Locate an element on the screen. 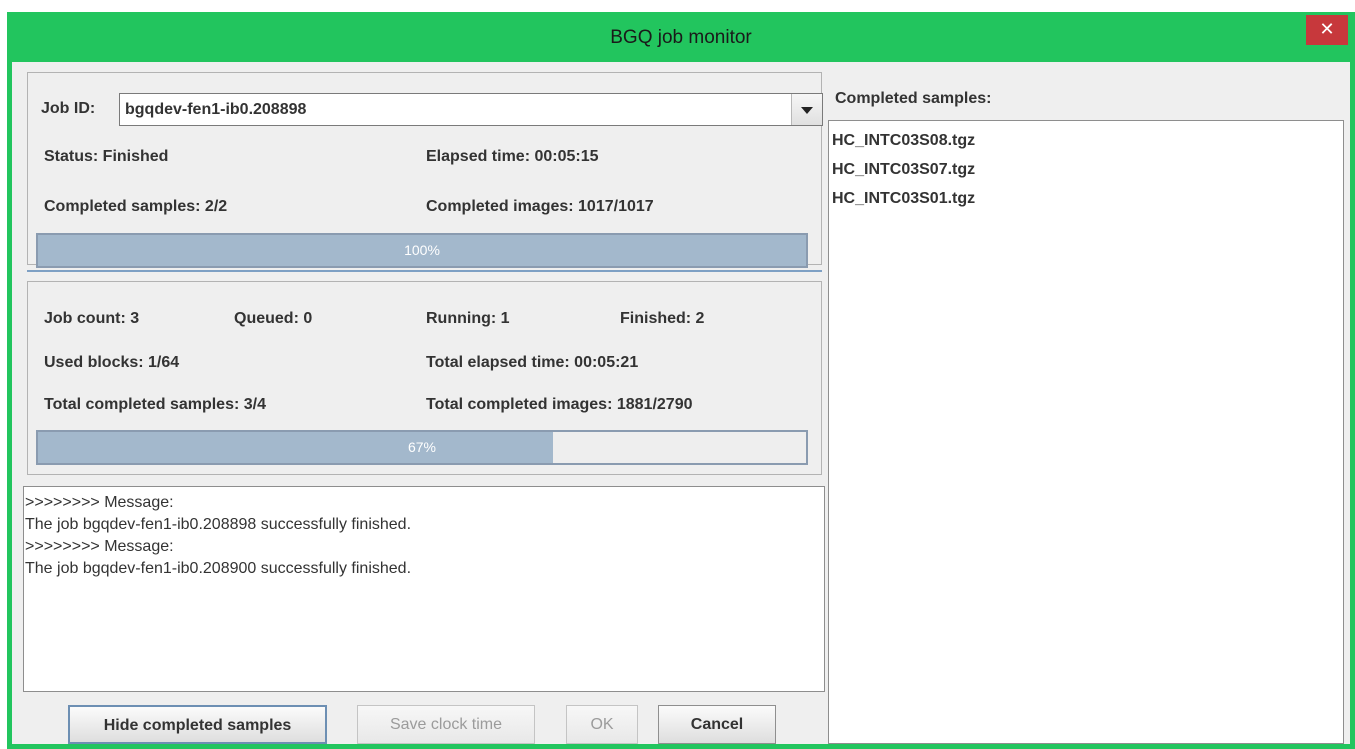 The height and width of the screenshot is (749, 1355). total-elapsed-time: Total elapsed time: 00:05:21 is located at coordinates (532, 362).